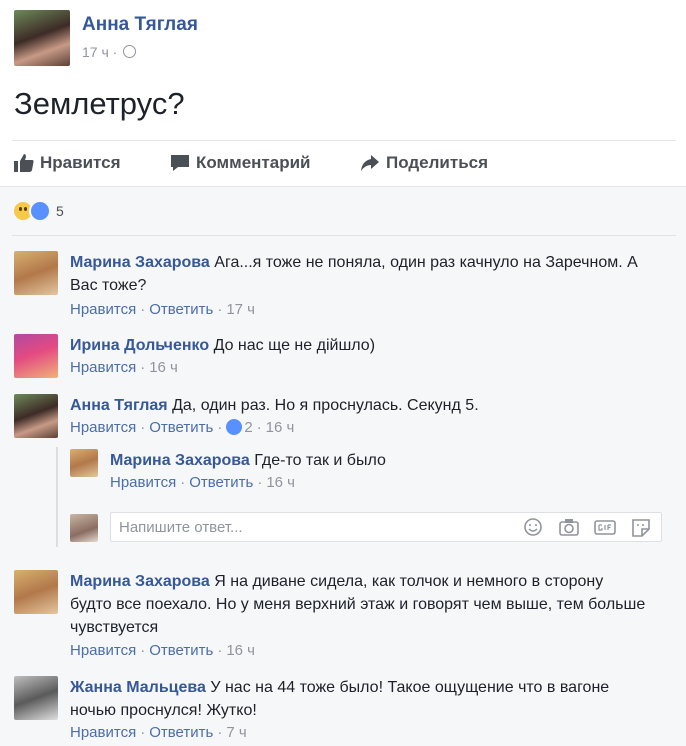 This screenshot has width=686, height=746. I want to click on comment-likes-count: 2, so click(248, 427).